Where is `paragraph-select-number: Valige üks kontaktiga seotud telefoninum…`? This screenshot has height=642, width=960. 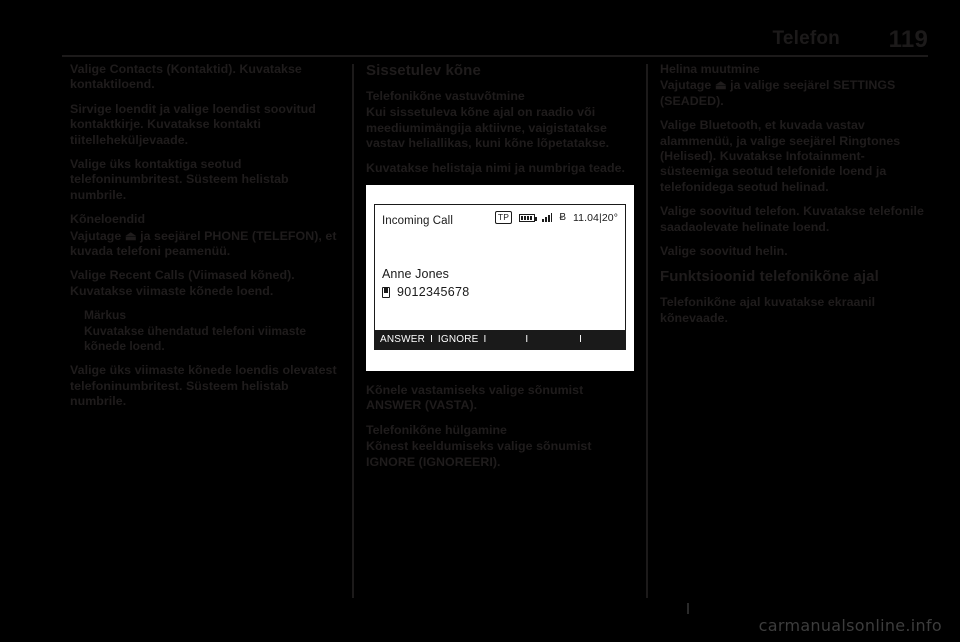
paragraph-select-number: Valige üks kontaktiga seotud telefoninum… is located at coordinates (179, 179).